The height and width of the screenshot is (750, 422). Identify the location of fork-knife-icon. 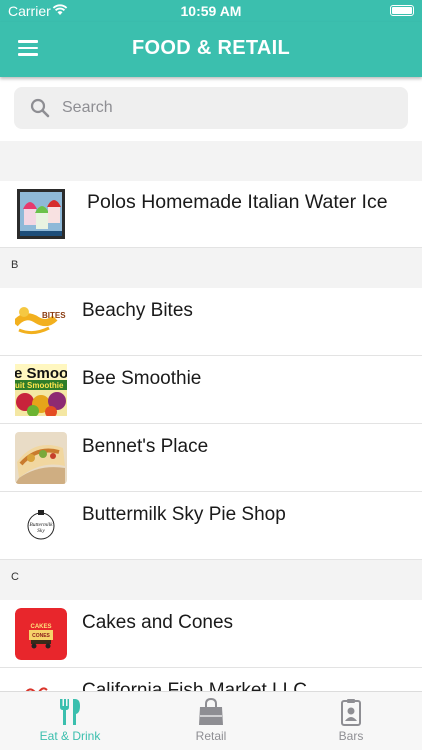
(70, 712).